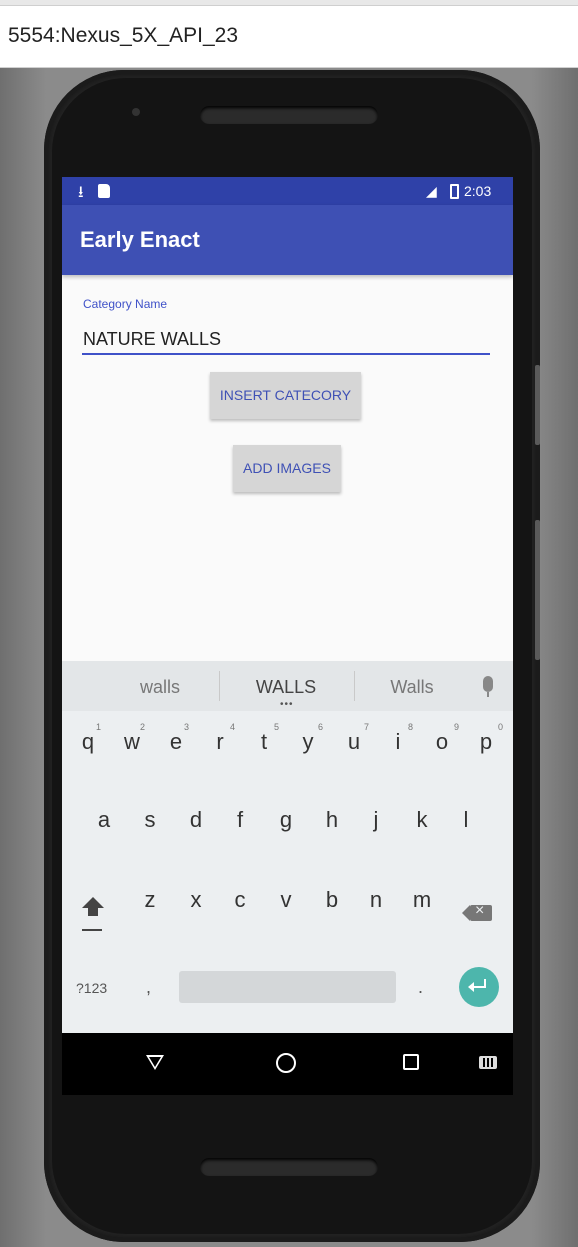 The width and height of the screenshot is (578, 1247). Describe the element at coordinates (88, 742) in the screenshot. I see `key-q: q` at that location.